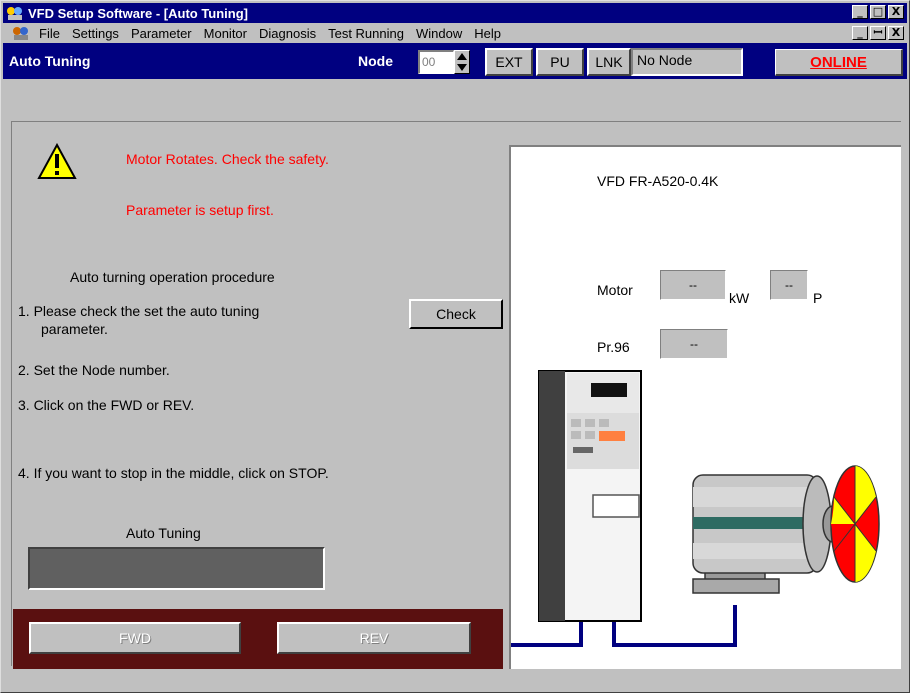 This screenshot has width=910, height=693. I want to click on title-bar: VFD Setup Software - [Auto Tuning] _ □ X, so click(455, 13).